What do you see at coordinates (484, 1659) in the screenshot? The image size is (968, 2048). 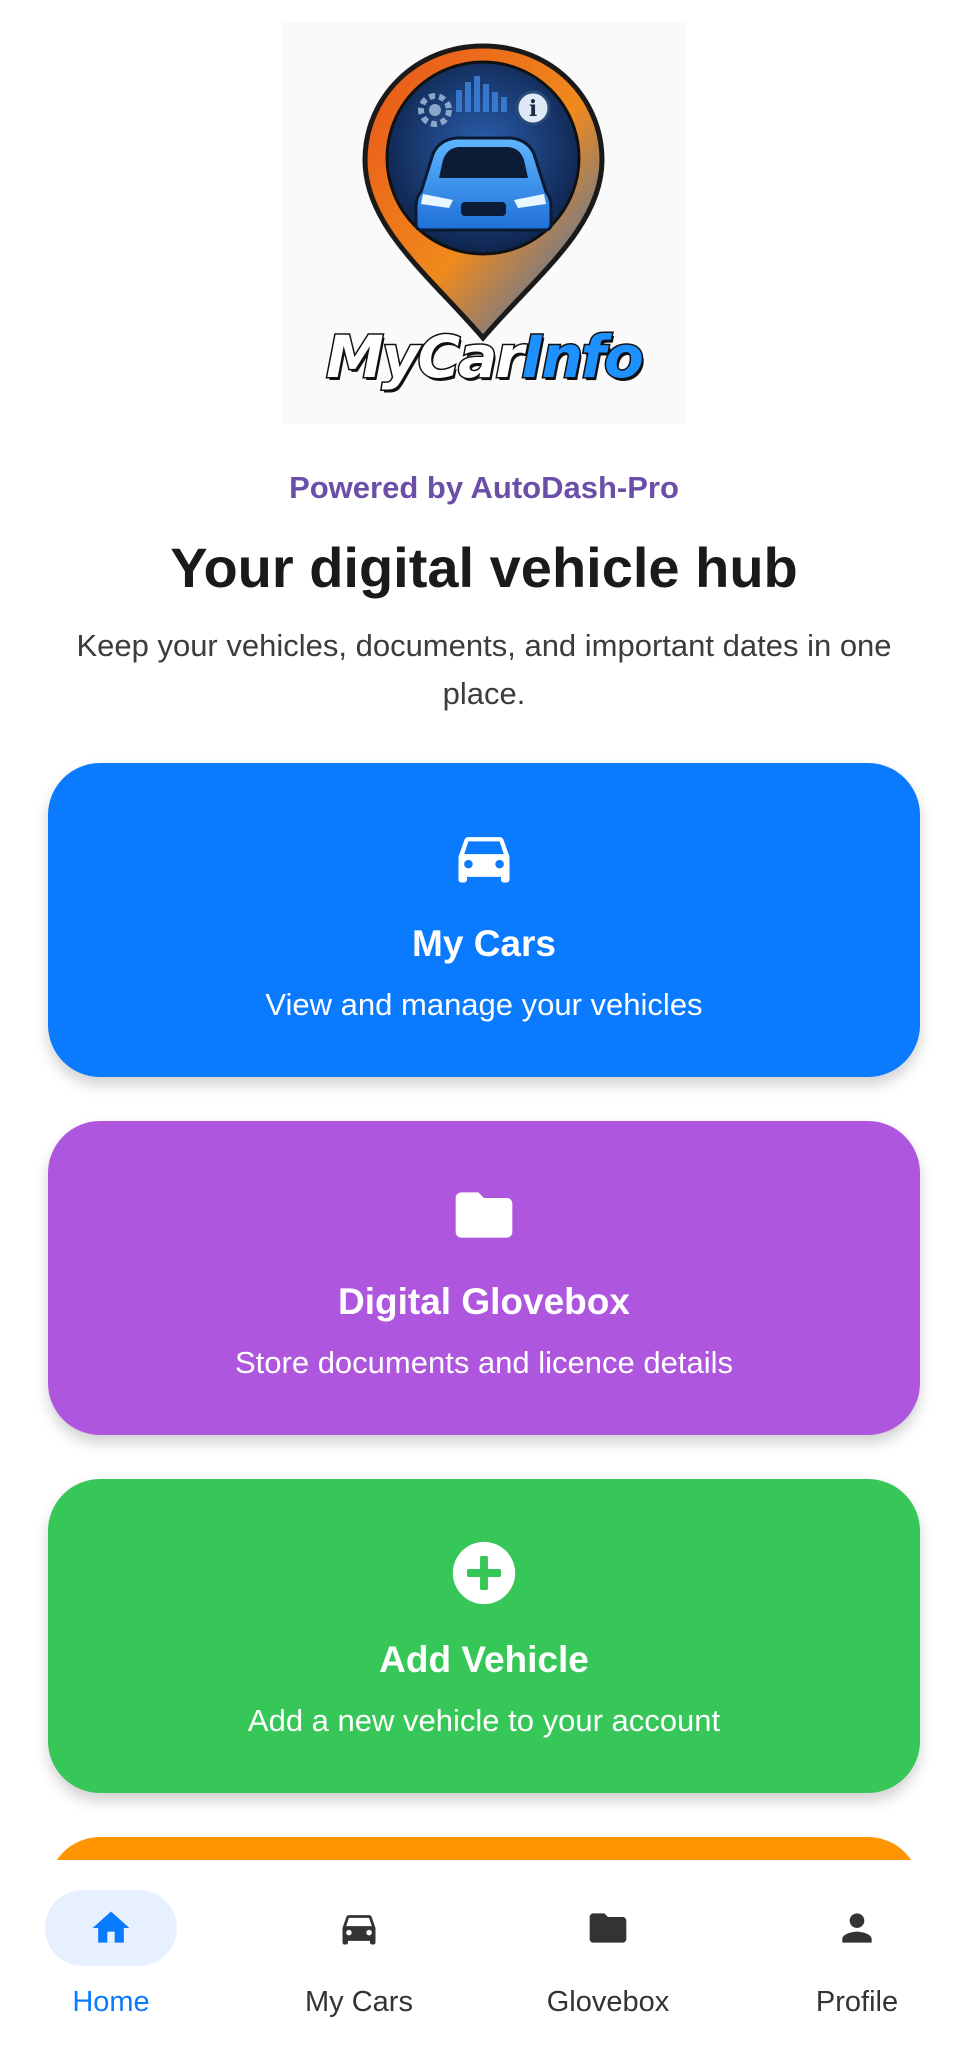 I see `card-title: Add Vehicle` at bounding box center [484, 1659].